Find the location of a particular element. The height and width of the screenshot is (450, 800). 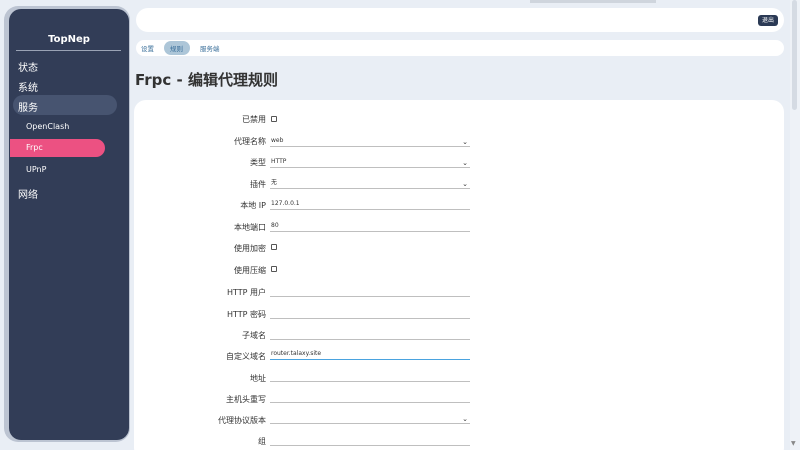

local-port-value: 80 is located at coordinates (275, 225).